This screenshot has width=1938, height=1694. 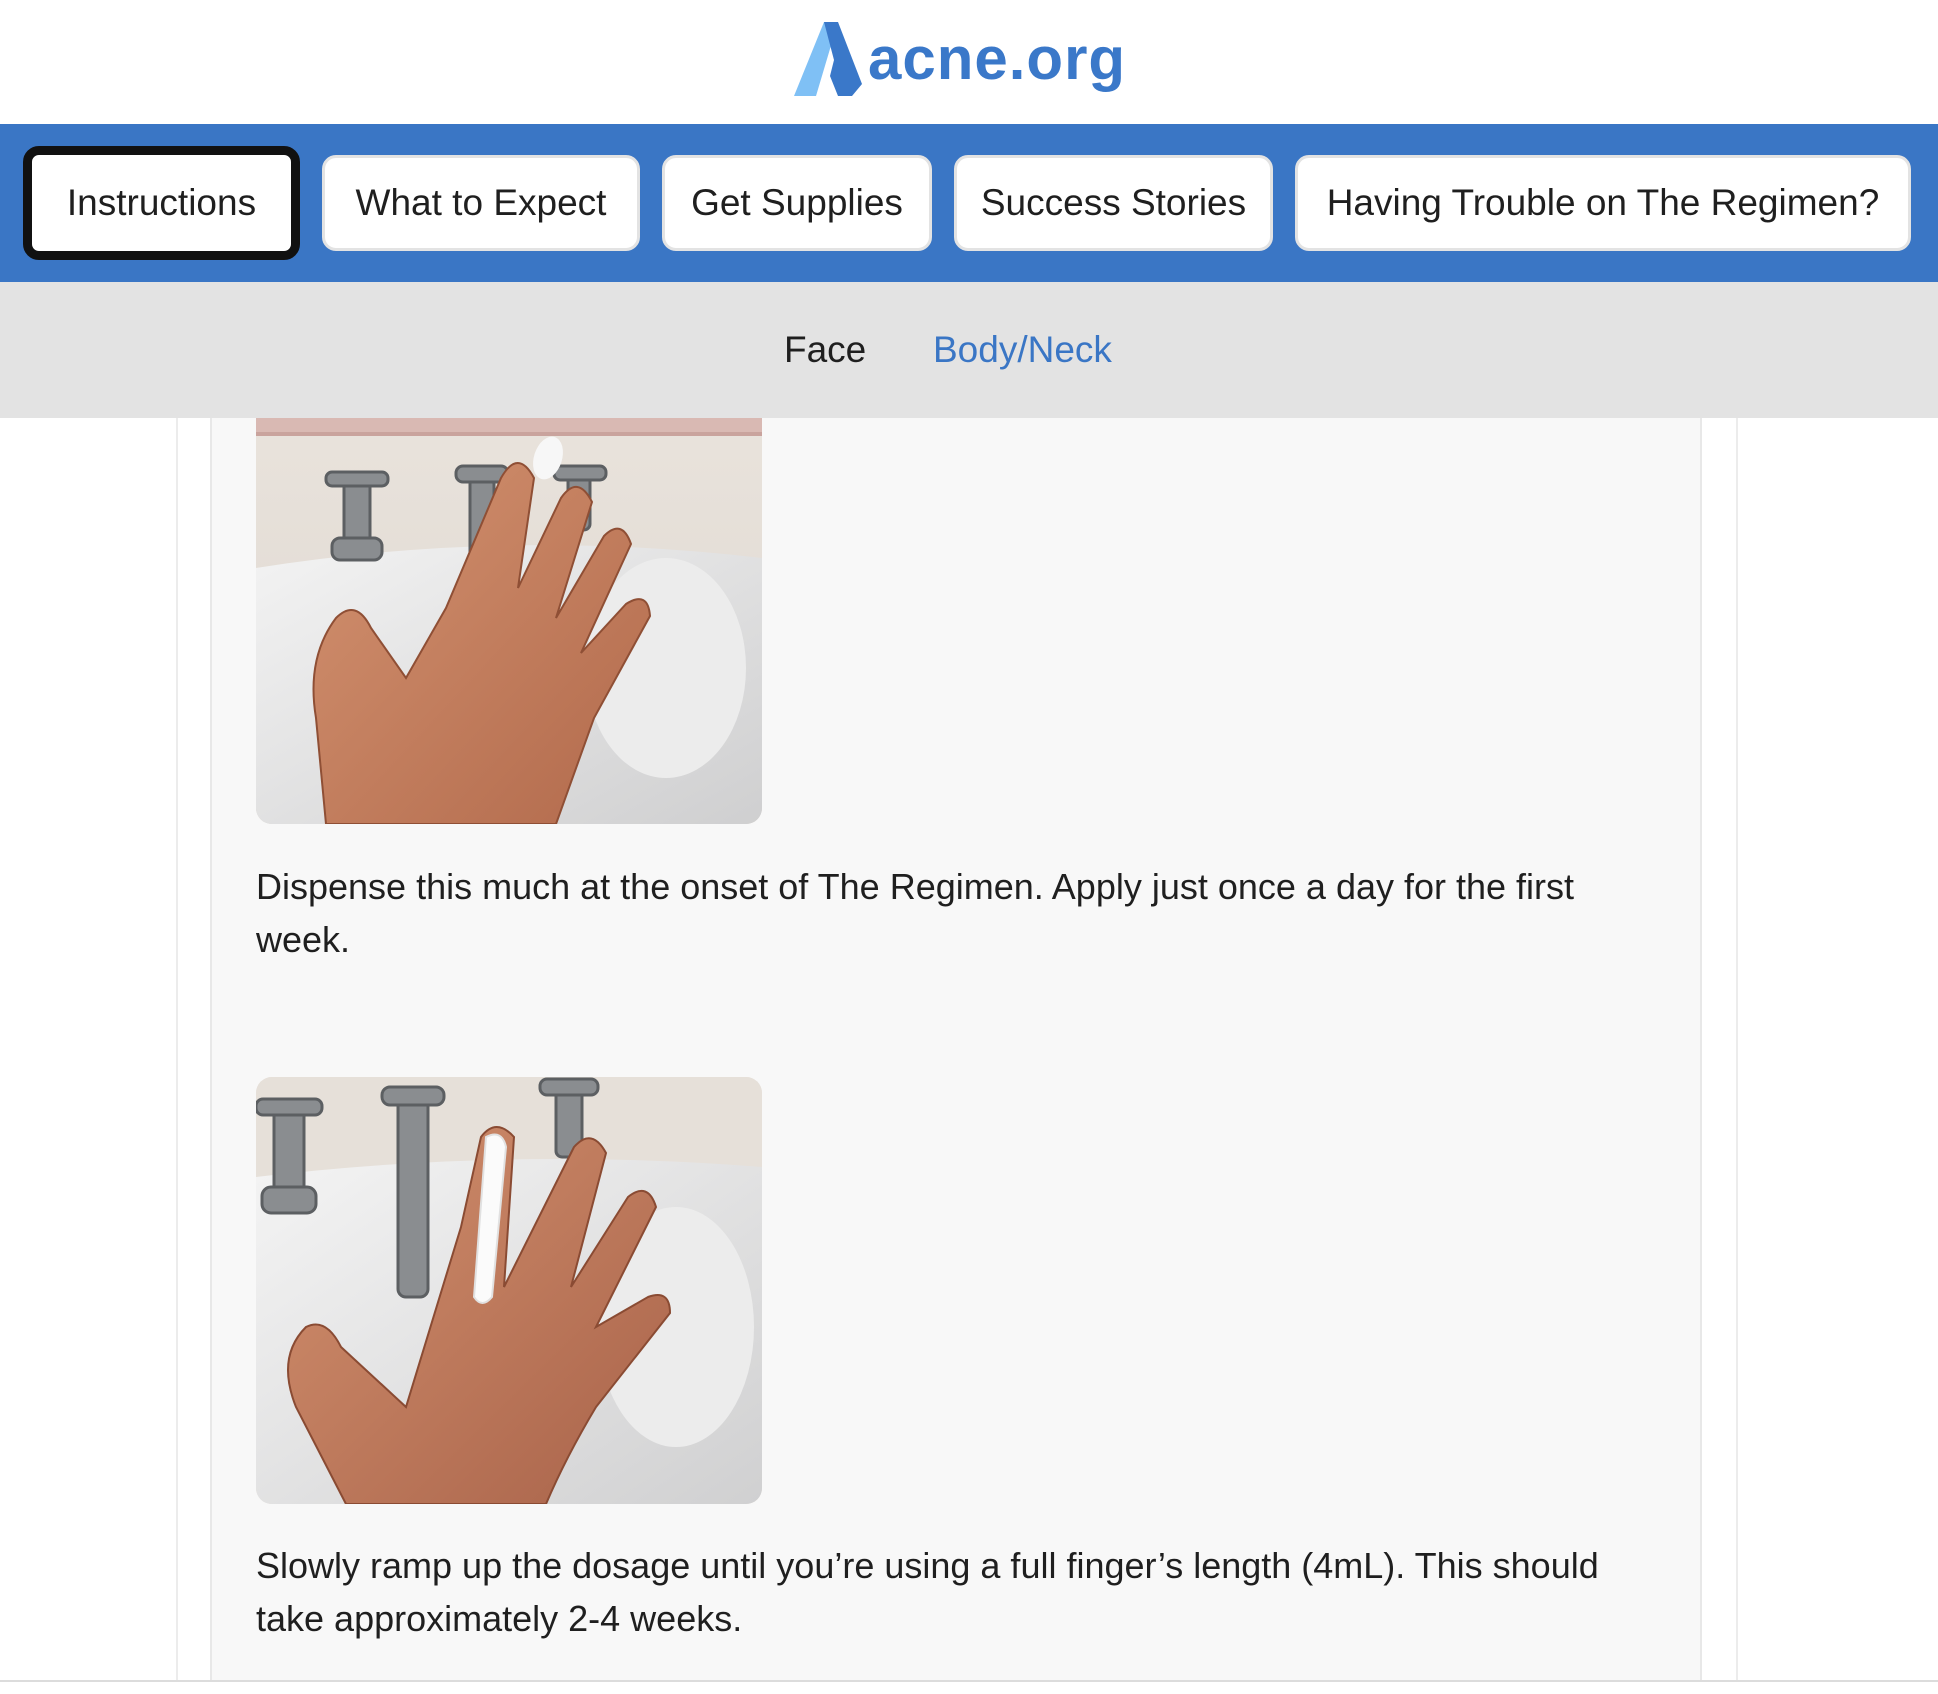 What do you see at coordinates (997, 58) in the screenshot?
I see `logo-text: acne.org` at bounding box center [997, 58].